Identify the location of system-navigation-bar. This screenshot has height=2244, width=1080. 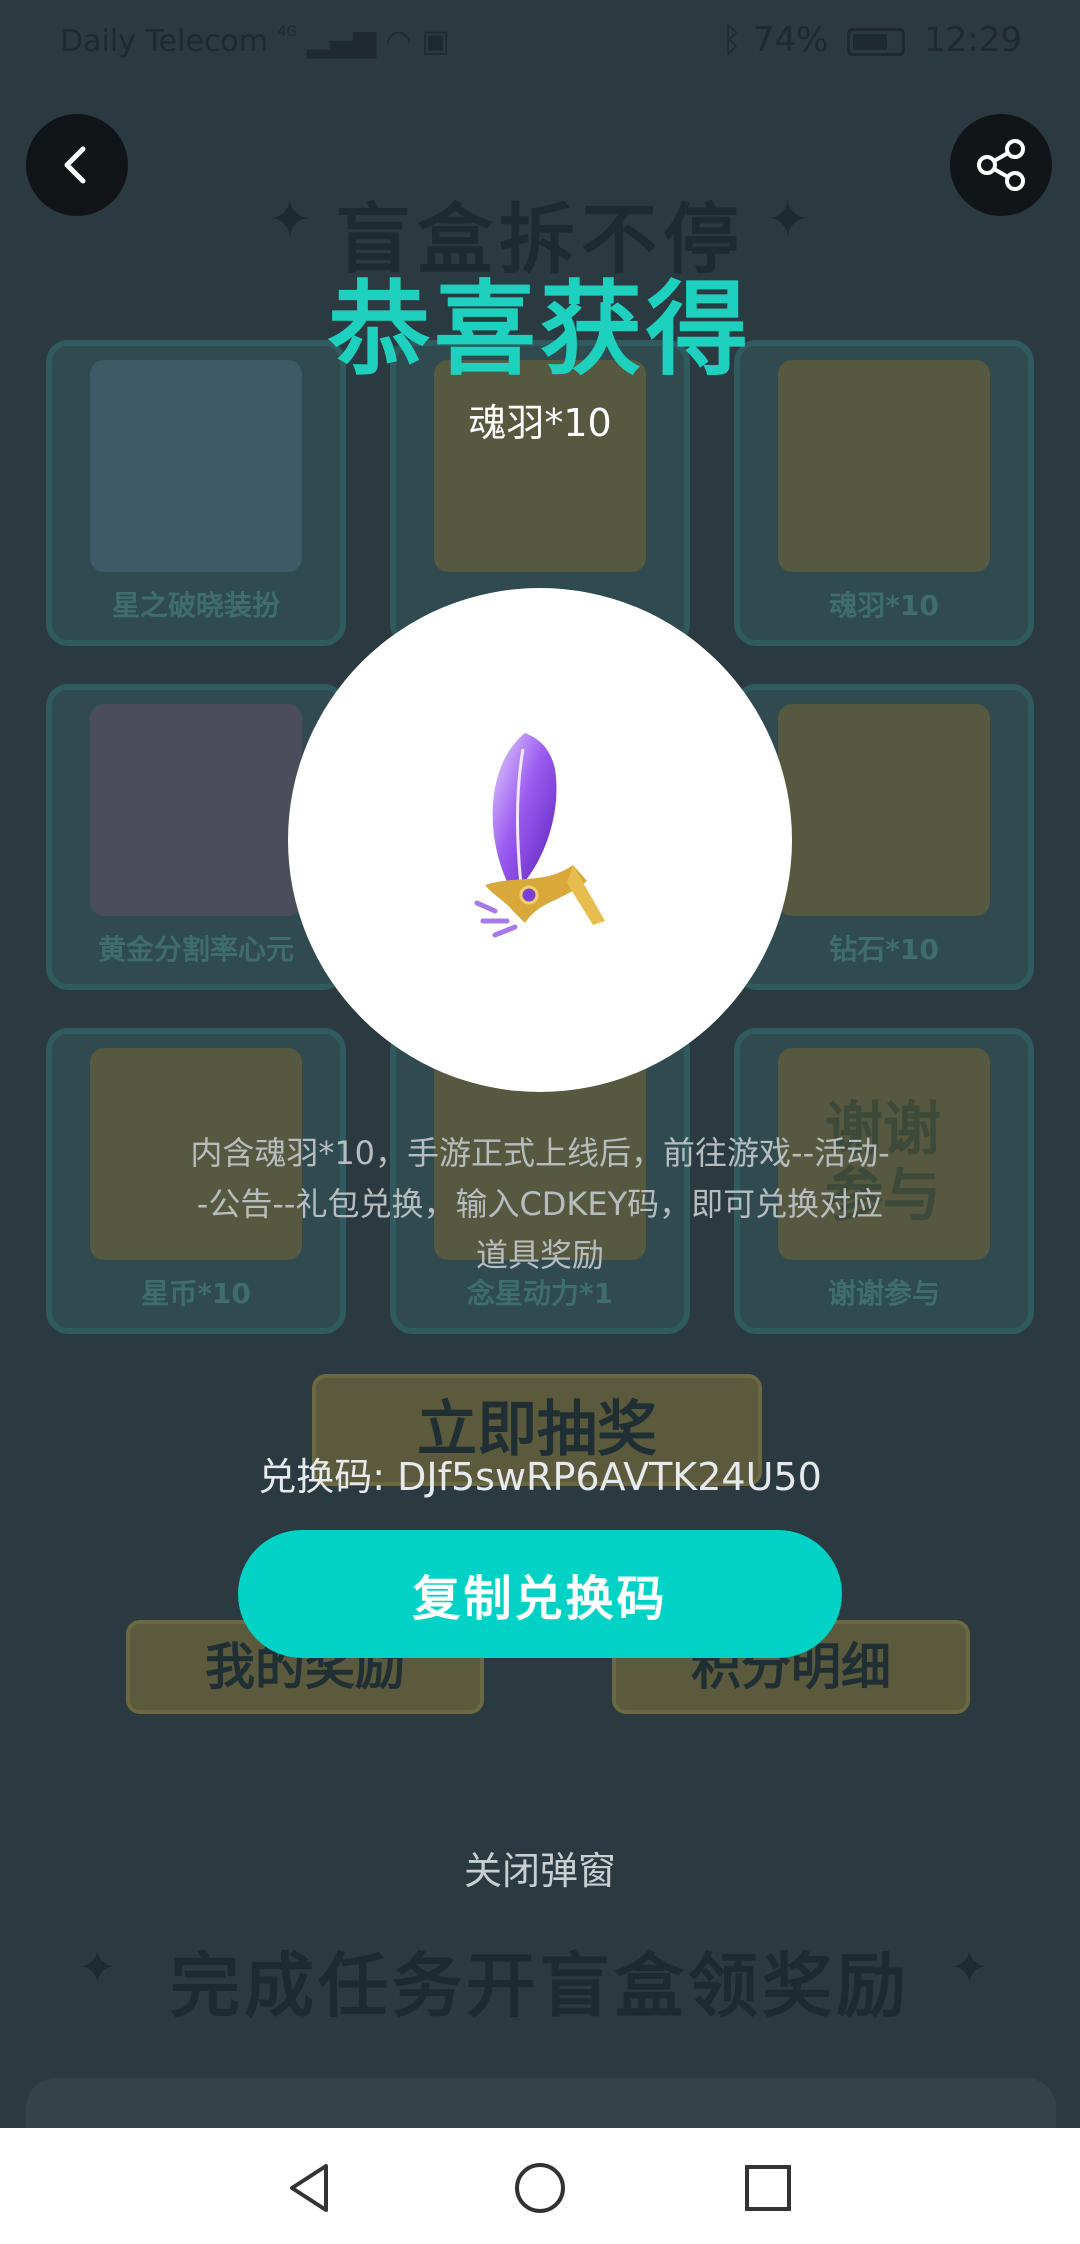
(540, 2186).